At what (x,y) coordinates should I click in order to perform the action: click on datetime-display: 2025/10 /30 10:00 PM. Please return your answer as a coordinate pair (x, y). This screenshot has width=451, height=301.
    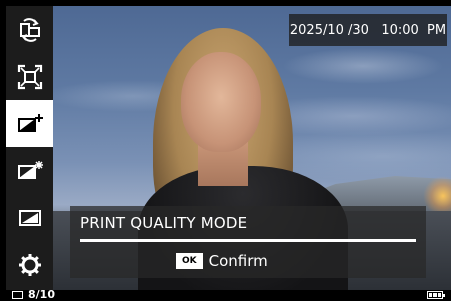
    Looking at the image, I should click on (368, 30).